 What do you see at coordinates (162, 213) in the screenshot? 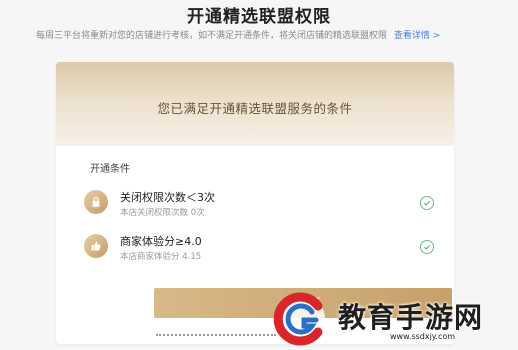
I see `condition-subtitle: 本店关闭权限次数 0次` at bounding box center [162, 213].